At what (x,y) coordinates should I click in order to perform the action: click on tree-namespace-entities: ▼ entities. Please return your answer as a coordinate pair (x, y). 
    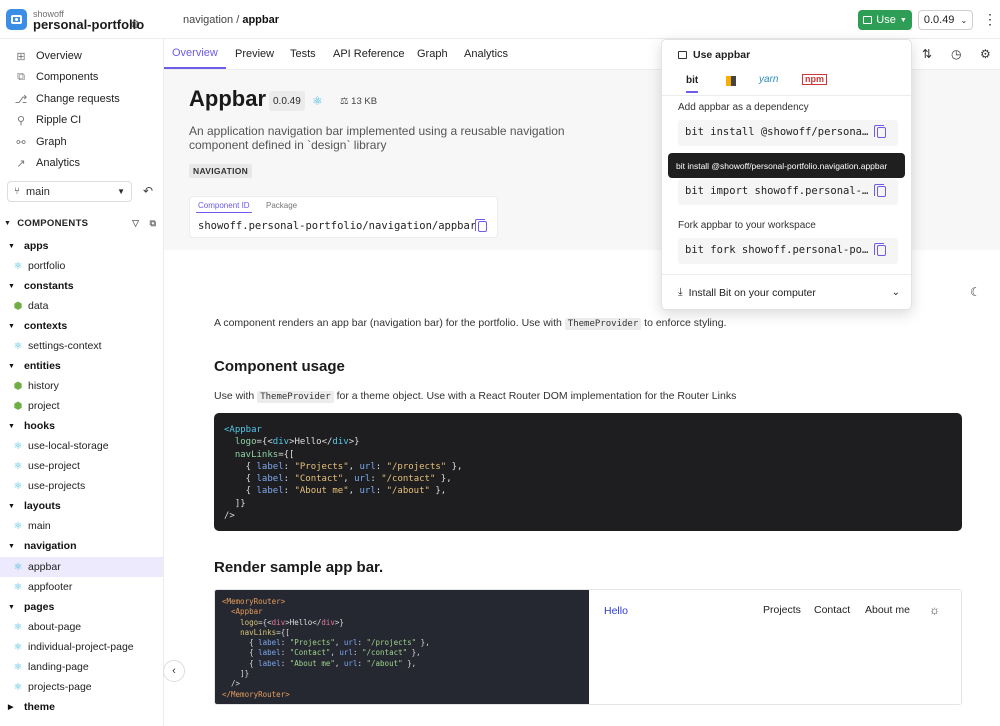
    Looking at the image, I should click on (34, 366).